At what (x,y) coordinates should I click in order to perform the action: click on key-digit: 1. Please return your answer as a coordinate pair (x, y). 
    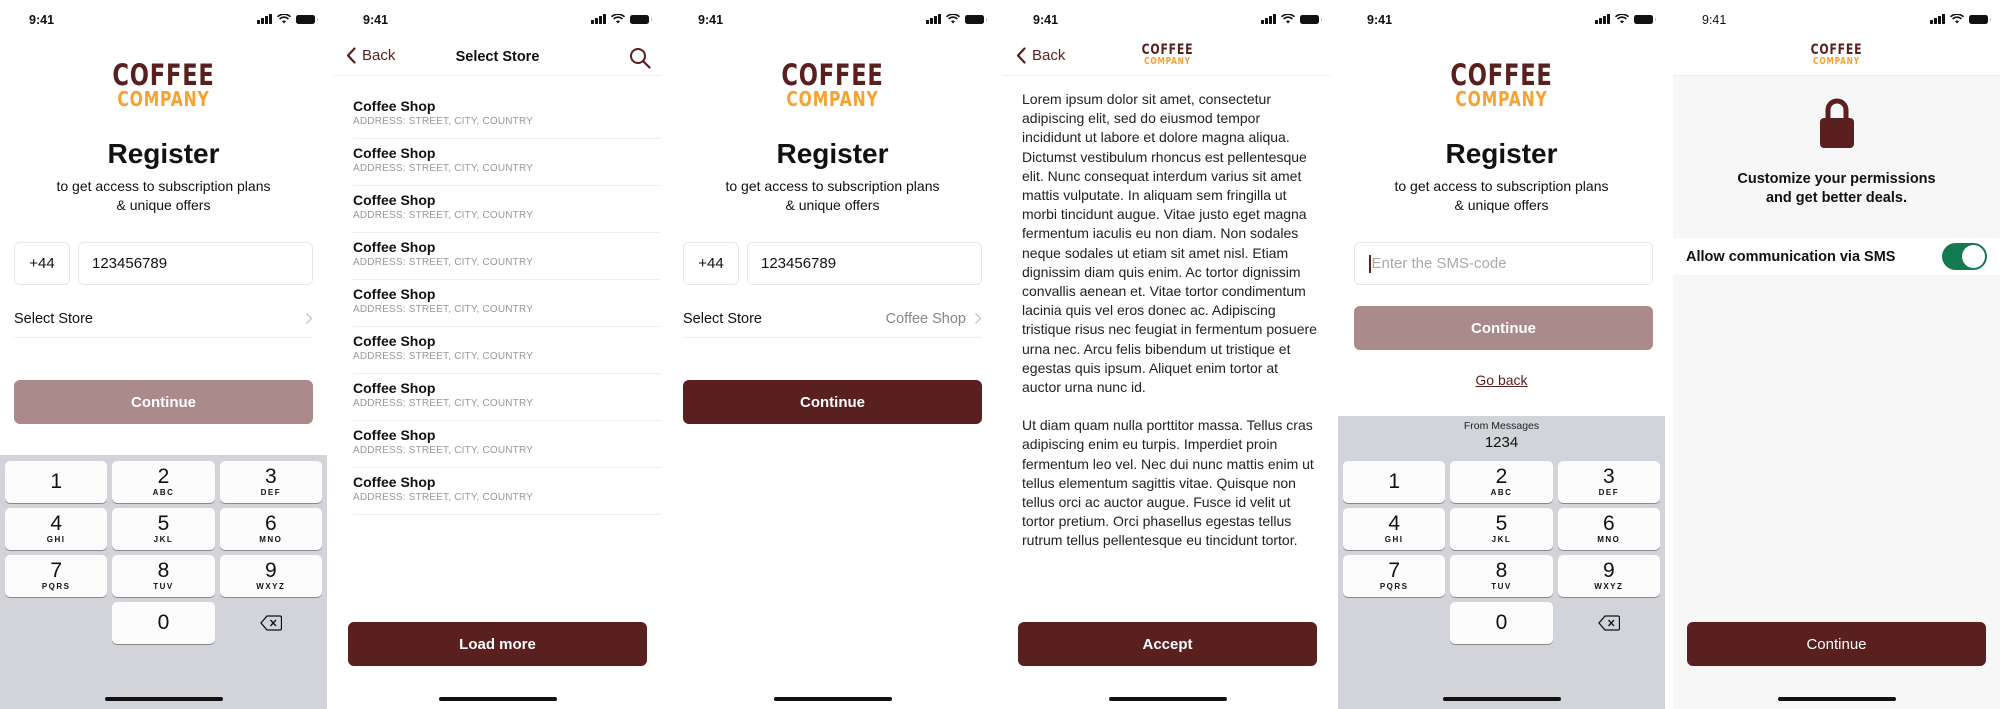
    Looking at the image, I should click on (1394, 481).